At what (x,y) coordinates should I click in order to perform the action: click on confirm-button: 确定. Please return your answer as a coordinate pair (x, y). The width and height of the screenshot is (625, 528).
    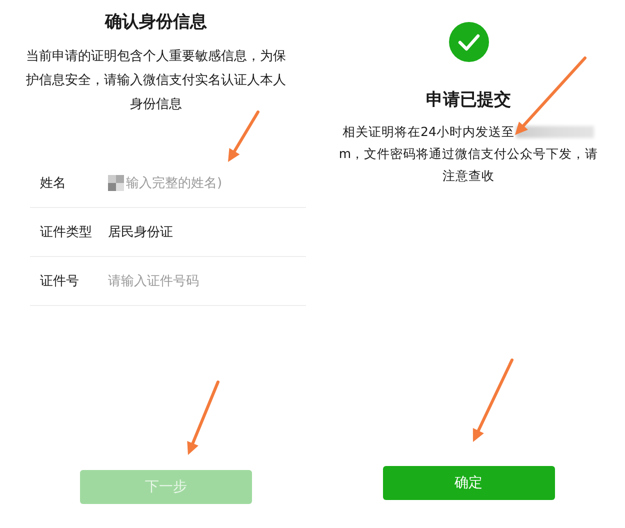
    Looking at the image, I should click on (468, 483).